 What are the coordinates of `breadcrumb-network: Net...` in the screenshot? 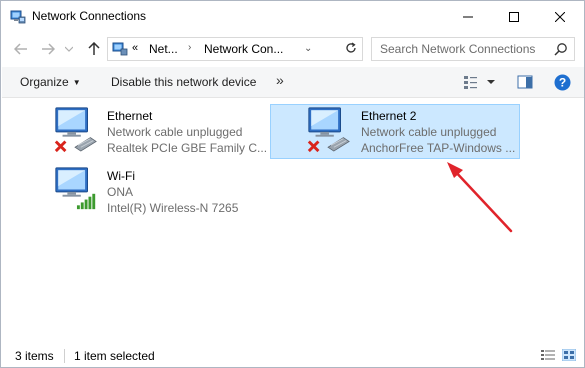 It's located at (163, 49).